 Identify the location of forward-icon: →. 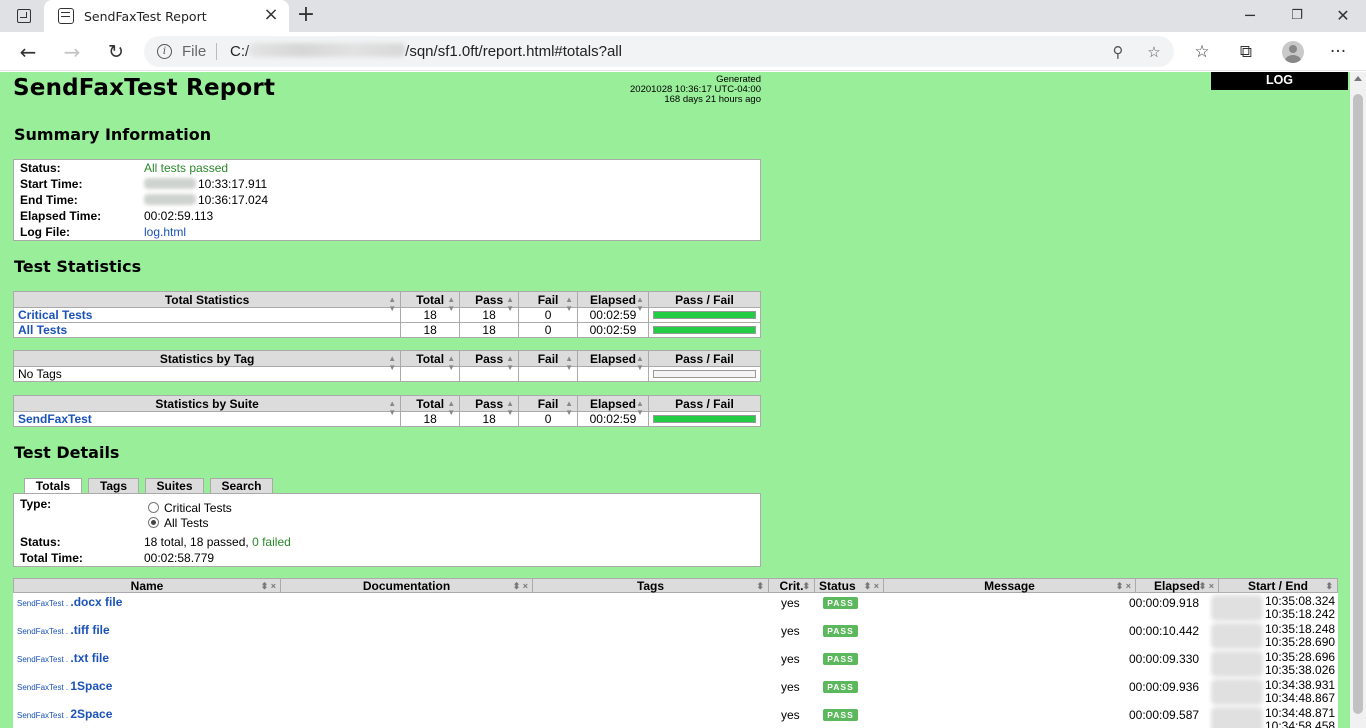
(72, 52).